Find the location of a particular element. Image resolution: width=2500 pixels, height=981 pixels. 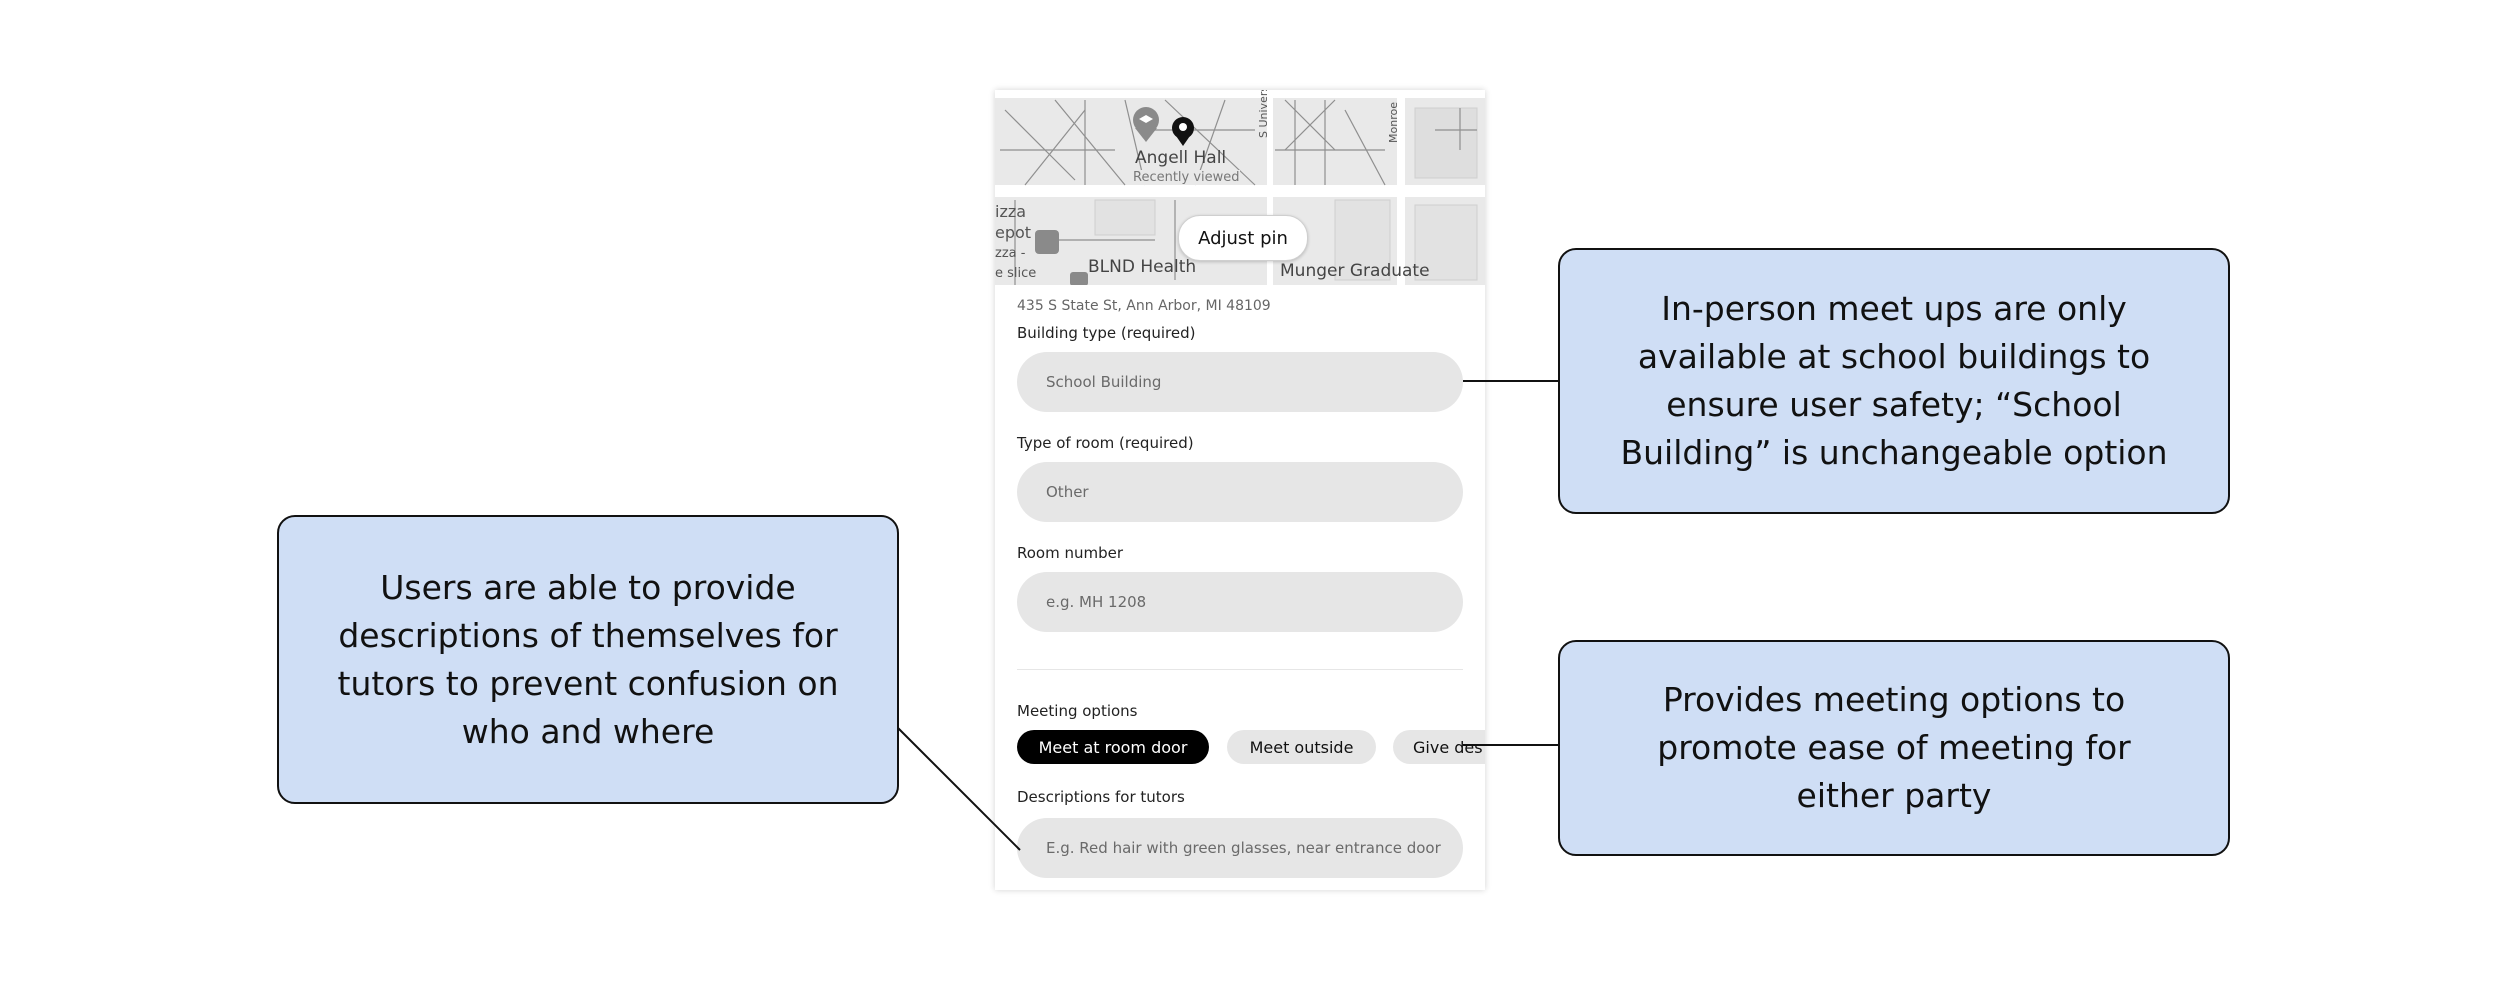

adjust-pin-button: Adjust pin is located at coordinates (1243, 238).